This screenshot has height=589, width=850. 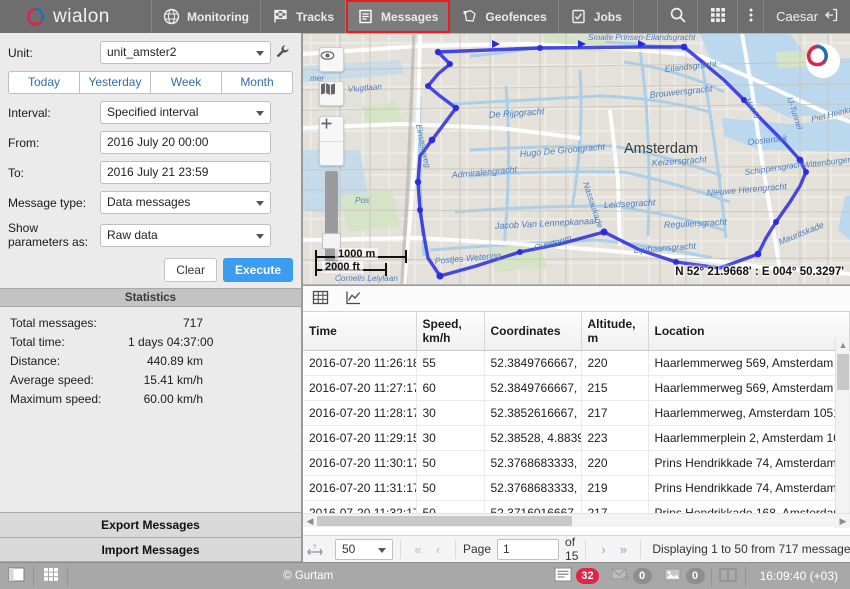 I want to click on quick-range-week: Week, so click(x=185, y=82).